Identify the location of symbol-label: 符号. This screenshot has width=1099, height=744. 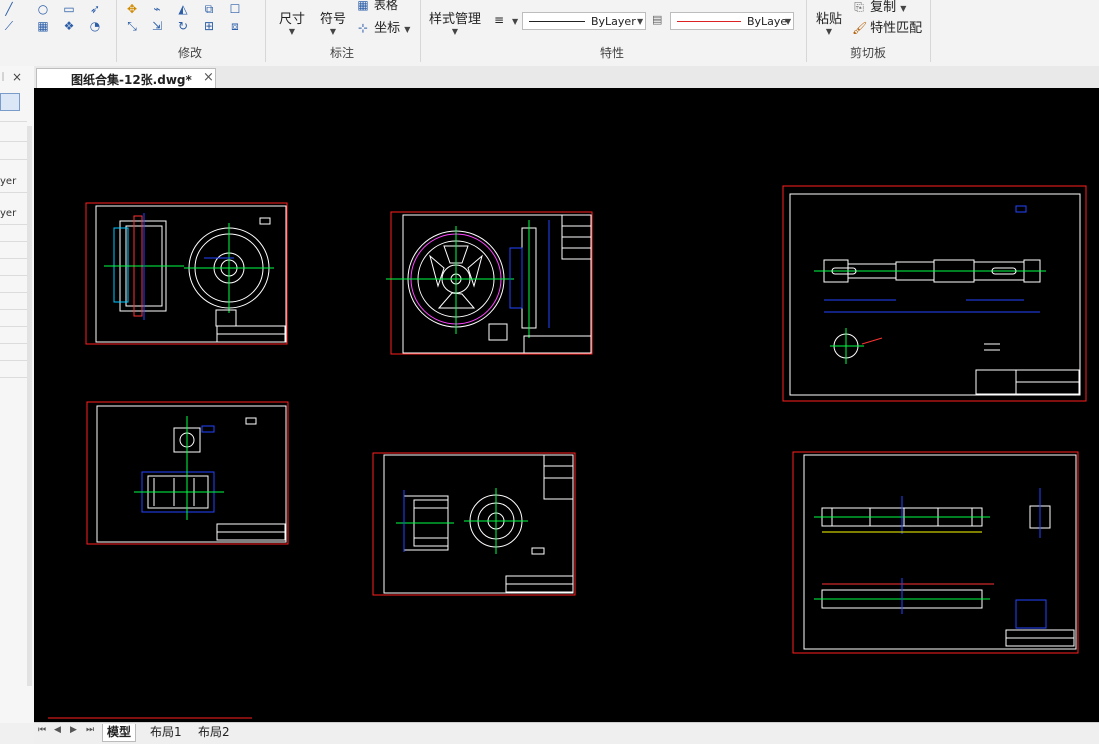
(332, 19).